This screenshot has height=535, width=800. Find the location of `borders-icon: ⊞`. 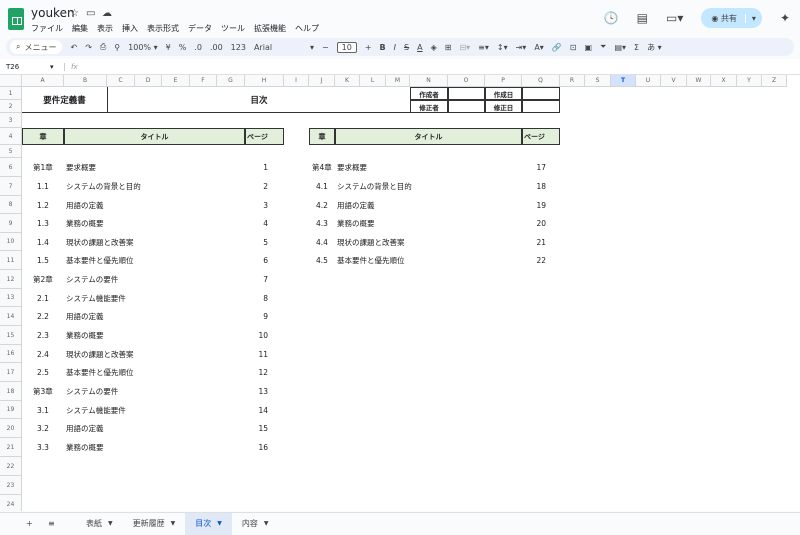

borders-icon: ⊞ is located at coordinates (448, 47).